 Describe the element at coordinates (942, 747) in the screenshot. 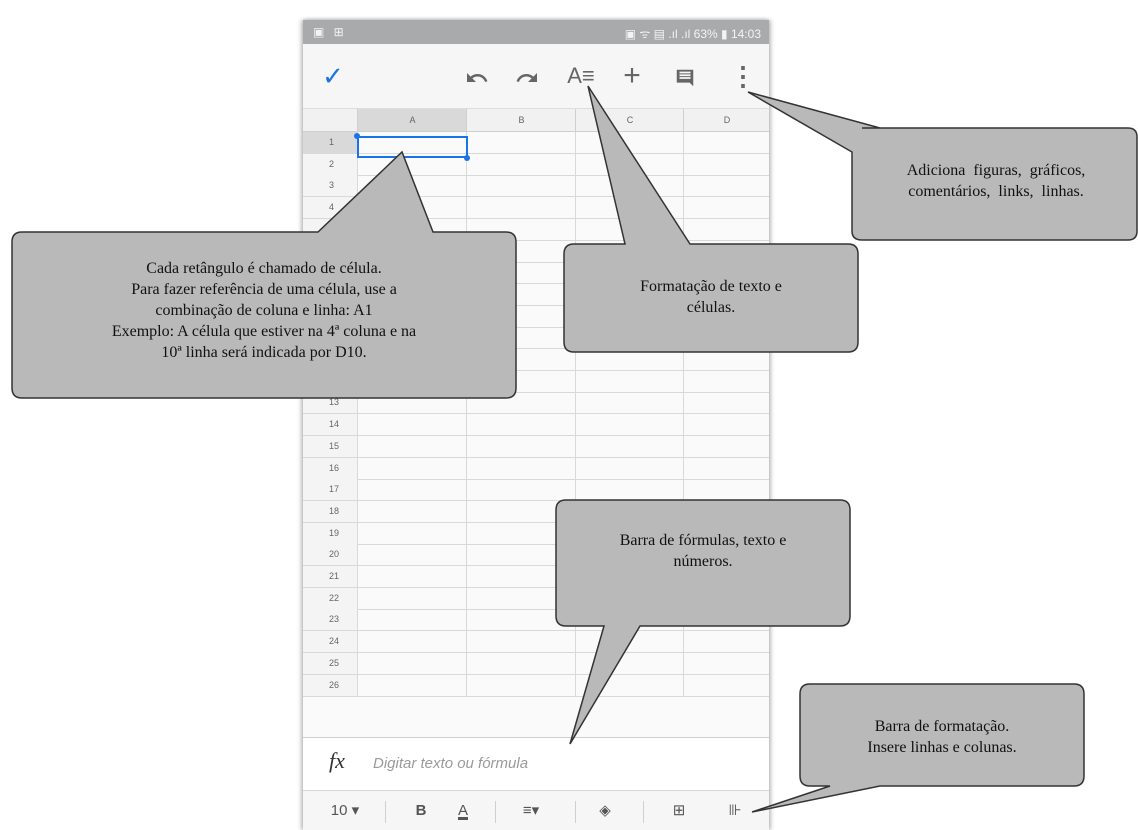

I see `callout-line: Insere linhas e colunas.` at that location.